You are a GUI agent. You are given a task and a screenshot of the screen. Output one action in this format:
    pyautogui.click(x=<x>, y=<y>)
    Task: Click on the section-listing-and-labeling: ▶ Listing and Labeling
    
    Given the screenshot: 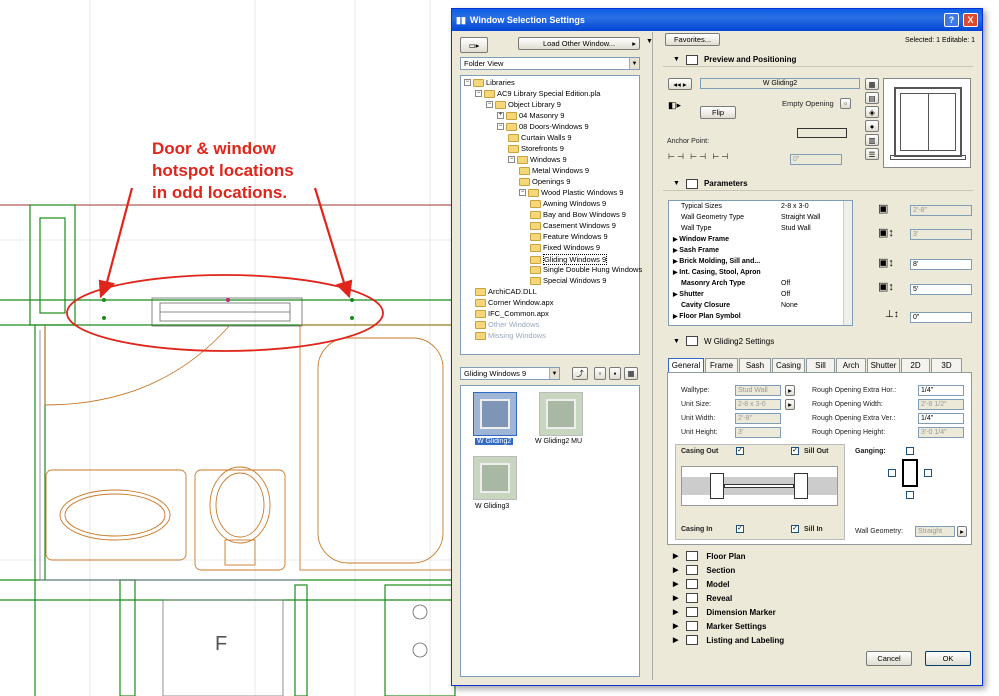 What is the action you would take?
    pyautogui.click(x=818, y=640)
    